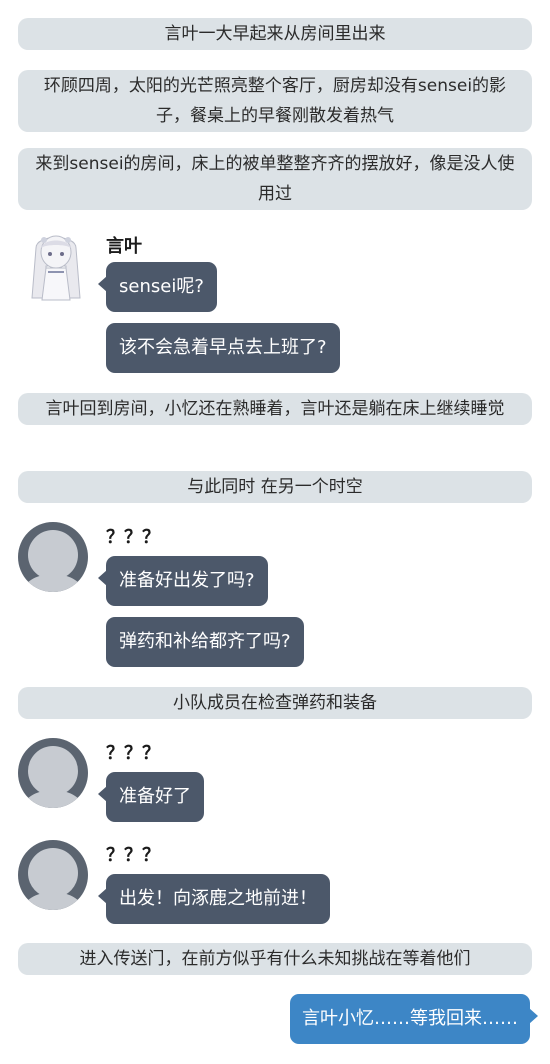 The height and width of the screenshot is (1064, 550). What do you see at coordinates (124, 246) in the screenshot?
I see `sender-name: 言叶` at bounding box center [124, 246].